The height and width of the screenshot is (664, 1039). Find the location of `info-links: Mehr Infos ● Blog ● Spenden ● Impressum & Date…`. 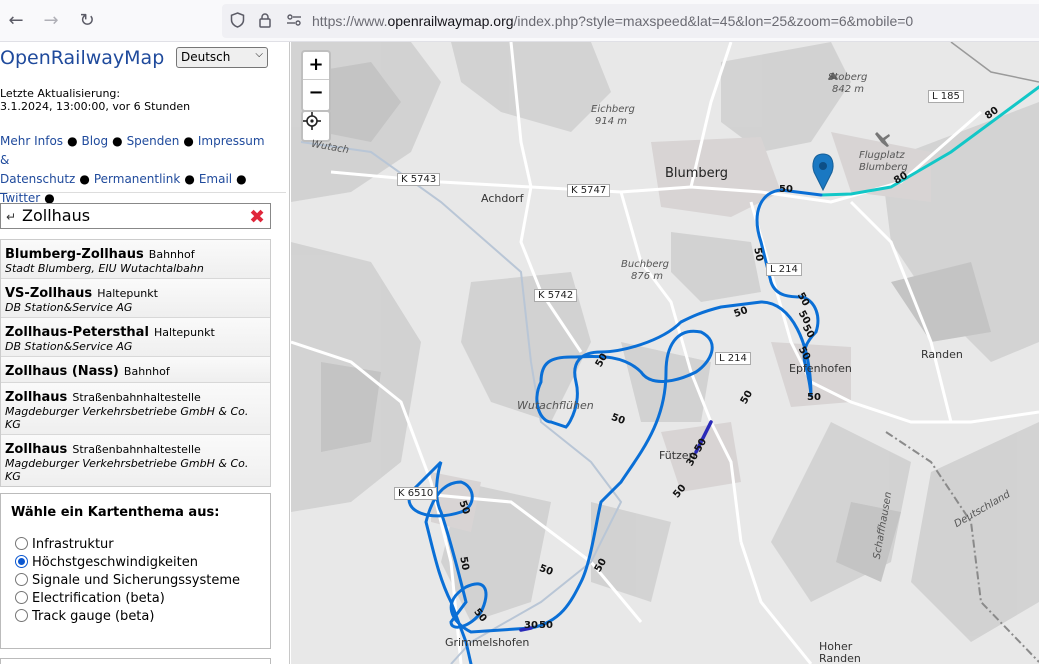

info-links: Mehr Infos ● Blog ● Spenden ● Impressum & Date… is located at coordinates (137, 170).